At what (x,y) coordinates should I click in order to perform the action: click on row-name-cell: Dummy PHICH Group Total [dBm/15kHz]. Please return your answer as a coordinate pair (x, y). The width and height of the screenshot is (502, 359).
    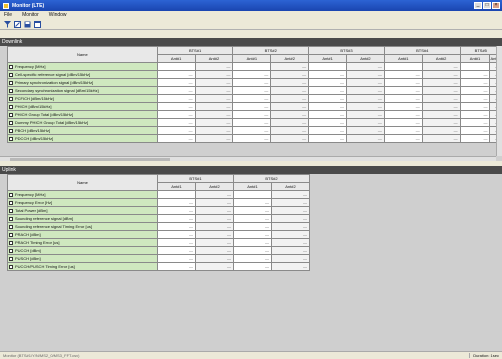
    Looking at the image, I should click on (82, 122).